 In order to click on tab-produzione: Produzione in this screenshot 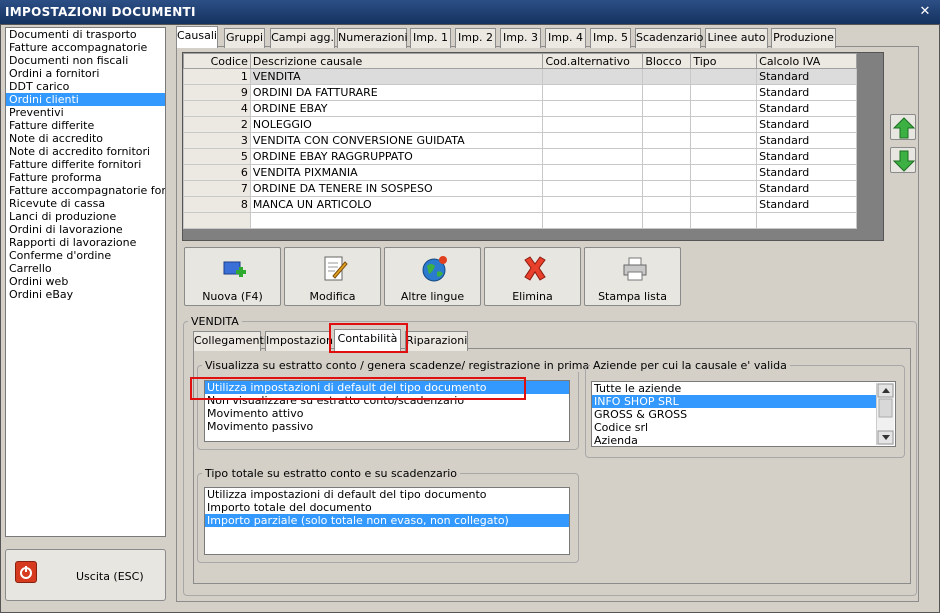, I will do `click(803, 38)`.